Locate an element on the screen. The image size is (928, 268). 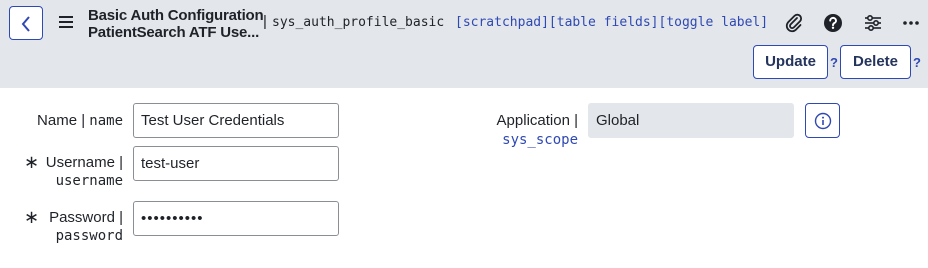
scratchpad-link: [scratchpad] is located at coordinates (502, 22).